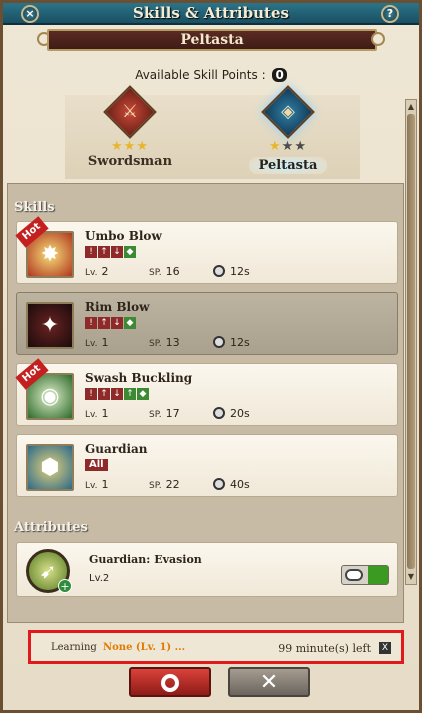  What do you see at coordinates (65, 586) in the screenshot?
I see `plus-icon: +` at bounding box center [65, 586].